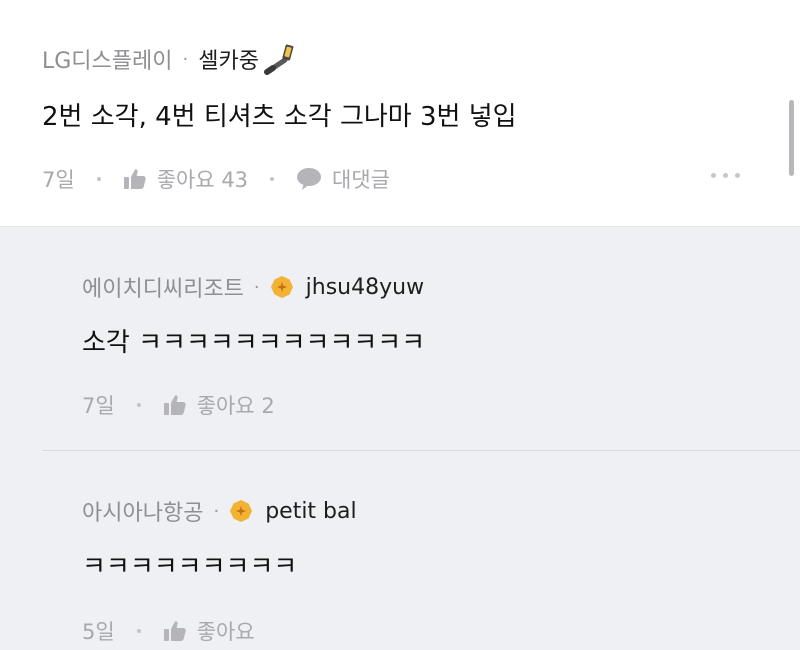 The height and width of the screenshot is (650, 800). I want to click on reply-text: 소각 ㅋㅋㅋㅋㅋㅋㅋㅋㅋㅋㅋㅋ, so click(254, 343).